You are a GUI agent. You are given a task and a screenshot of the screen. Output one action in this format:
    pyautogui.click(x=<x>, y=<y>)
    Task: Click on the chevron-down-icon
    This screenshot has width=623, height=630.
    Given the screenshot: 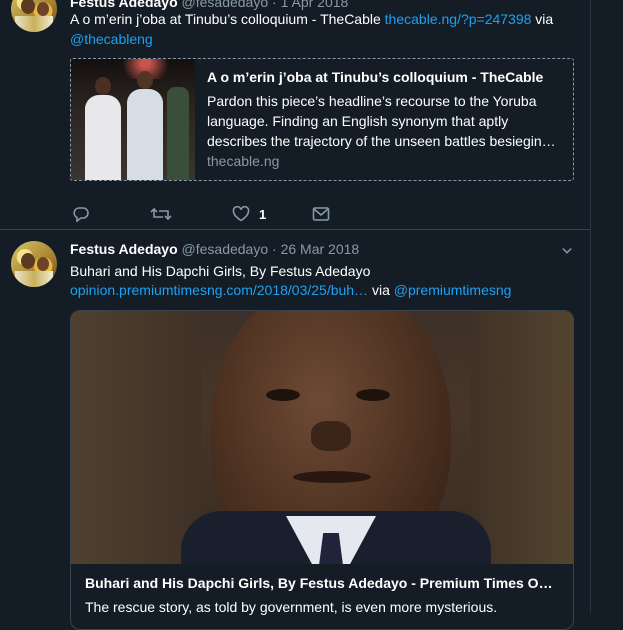 What is the action you would take?
    pyautogui.click(x=567, y=251)
    